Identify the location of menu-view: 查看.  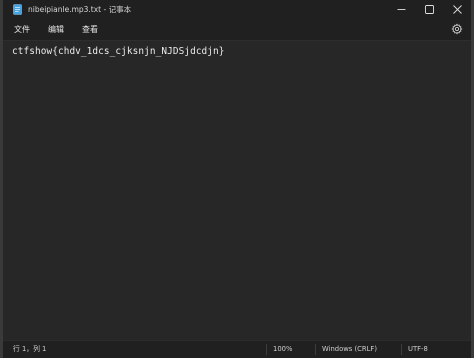
(90, 29).